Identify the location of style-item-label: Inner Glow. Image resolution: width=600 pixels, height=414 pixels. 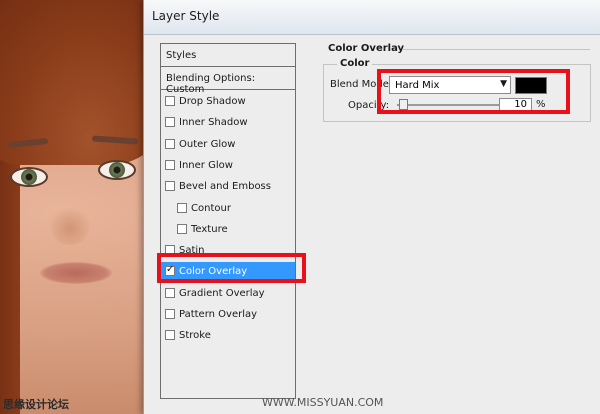
(206, 165).